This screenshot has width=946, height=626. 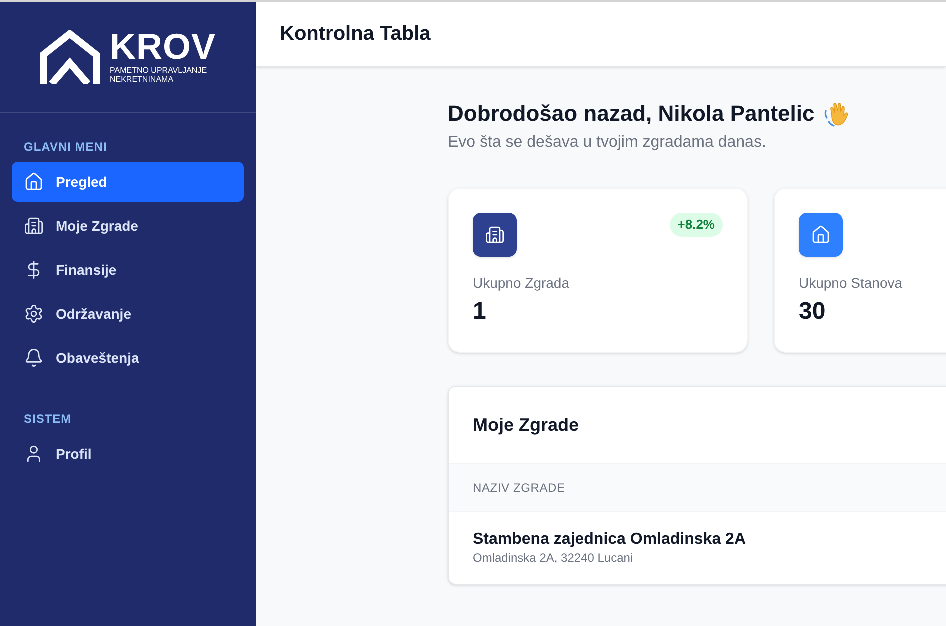 What do you see at coordinates (128, 314) in the screenshot?
I see `nav-item: Održavanje` at bounding box center [128, 314].